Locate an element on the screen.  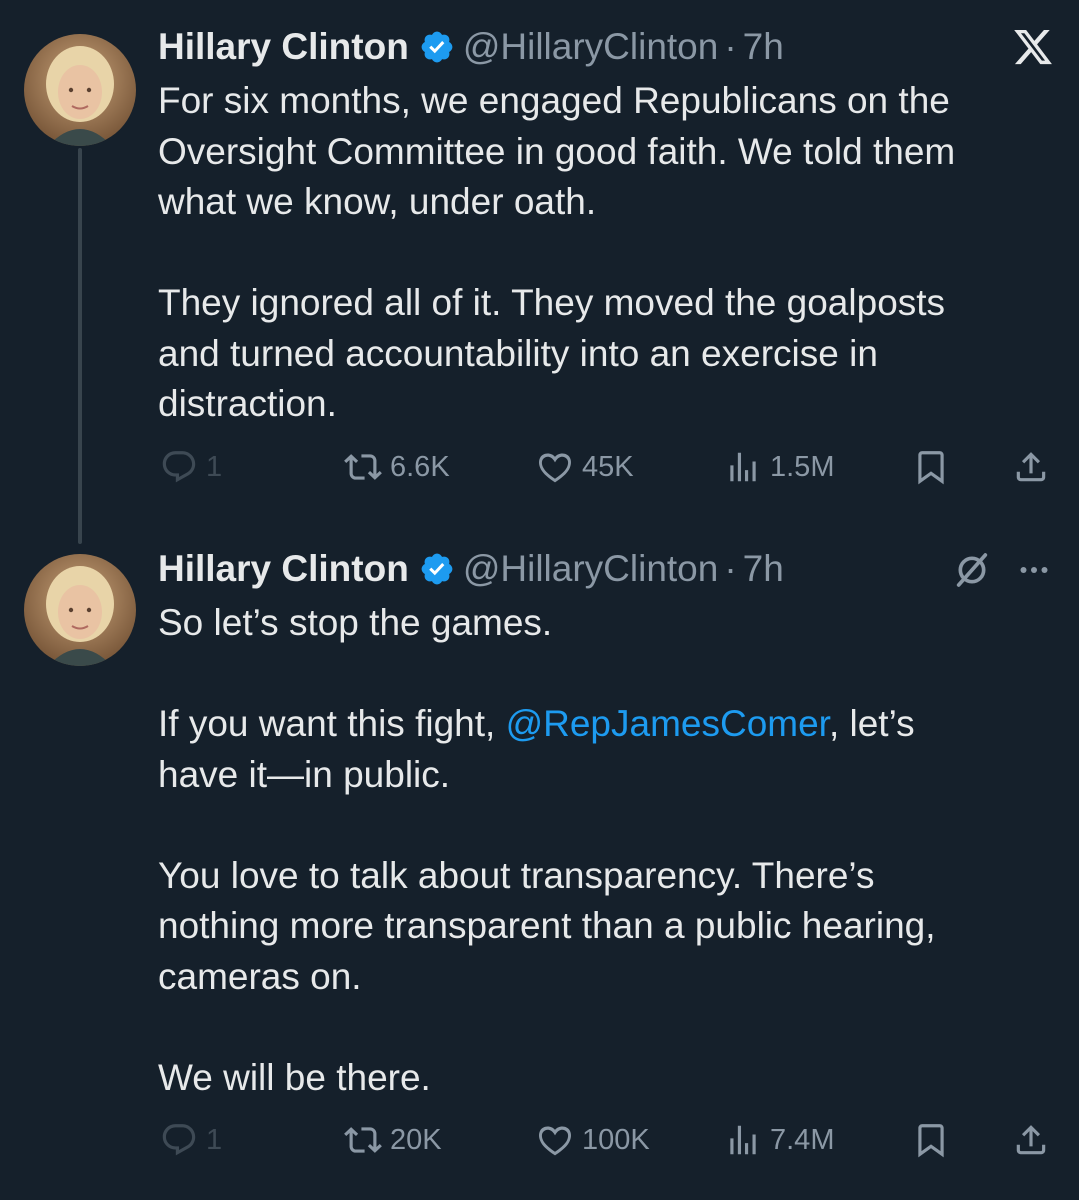
text-line: what we know, under oath. is located at coordinates (377, 201).